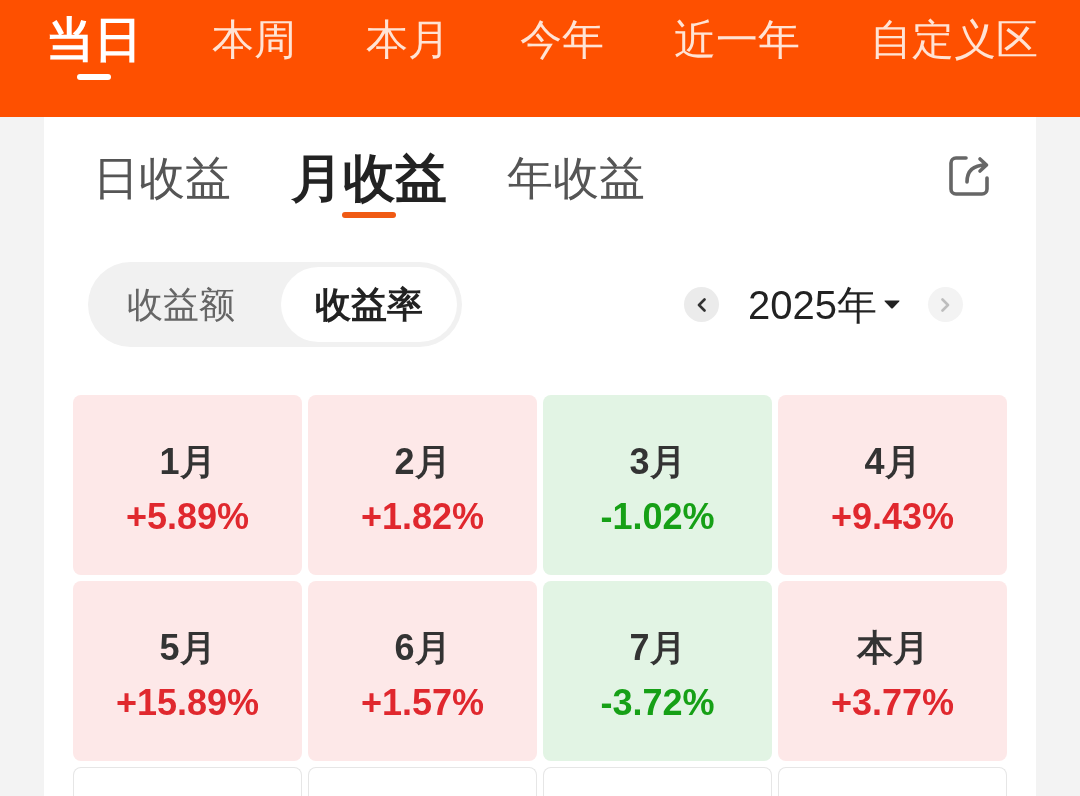 The image size is (1080, 796). I want to click on profit-tab: 月收益, so click(369, 178).